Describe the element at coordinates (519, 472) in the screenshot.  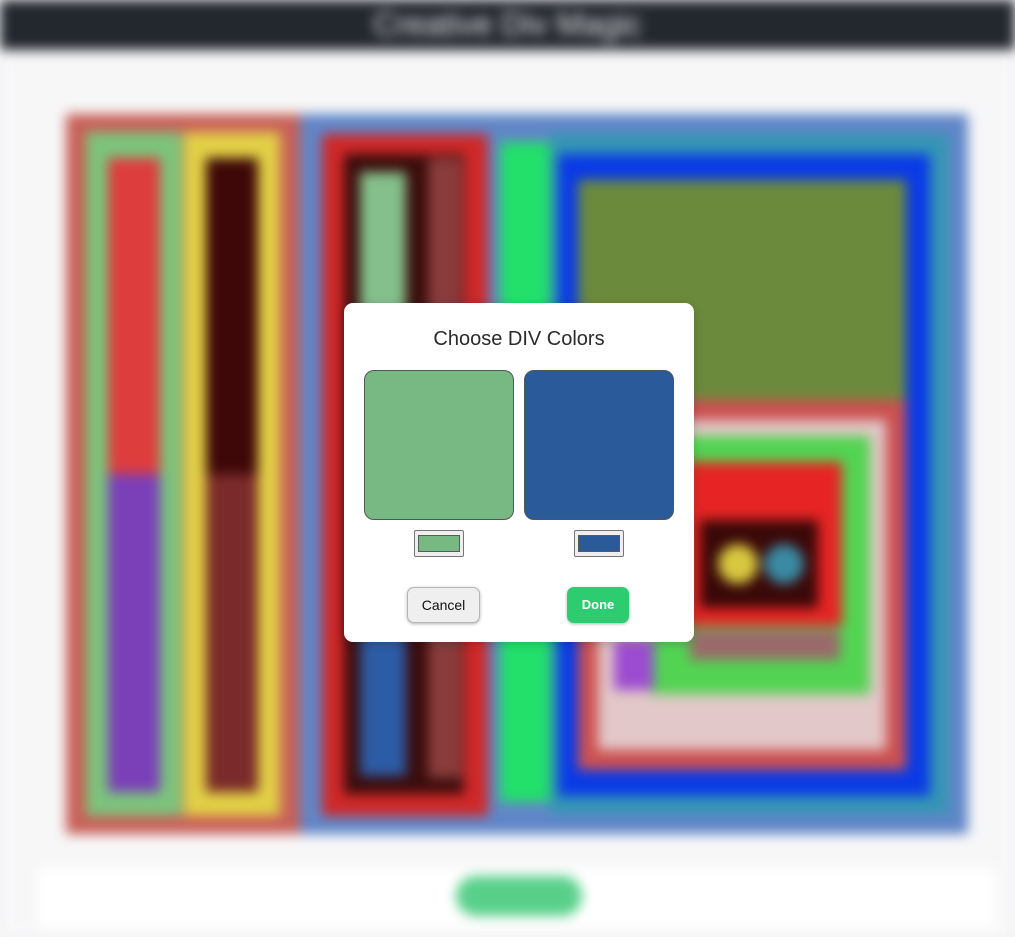
I see `color-picker-dialog: Choose DIV Colors Cancel Done` at that location.